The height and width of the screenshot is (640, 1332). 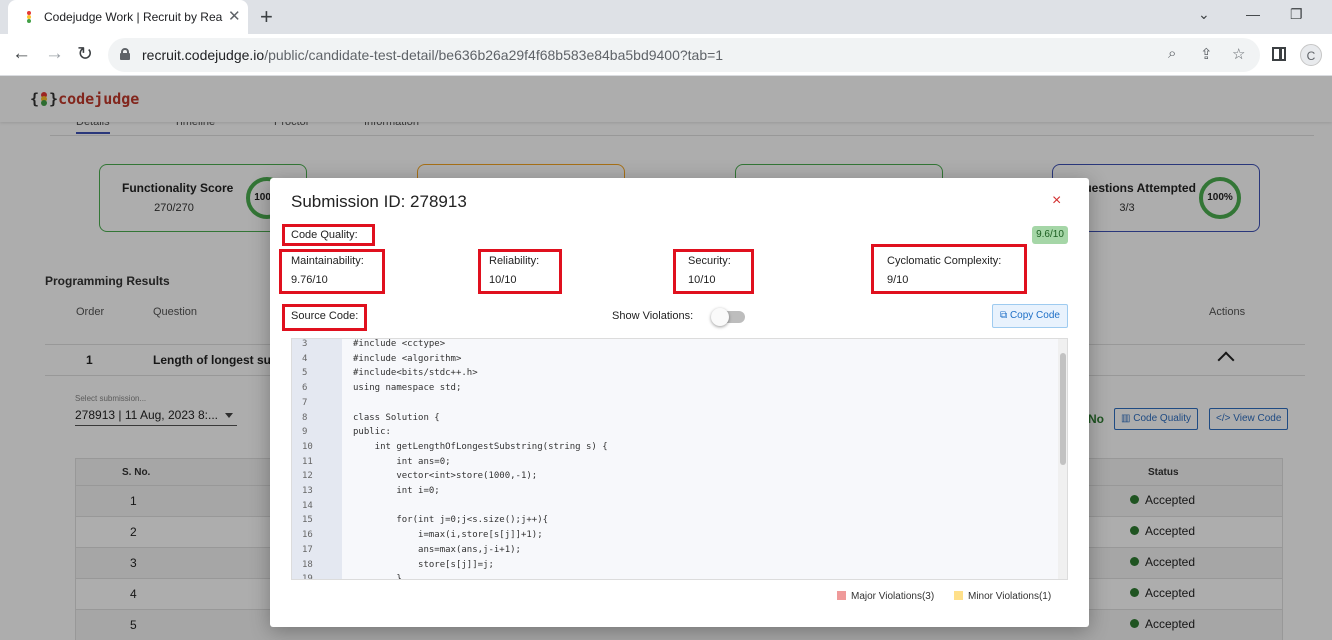 What do you see at coordinates (709, 261) in the screenshot?
I see `security-label: Security:` at bounding box center [709, 261].